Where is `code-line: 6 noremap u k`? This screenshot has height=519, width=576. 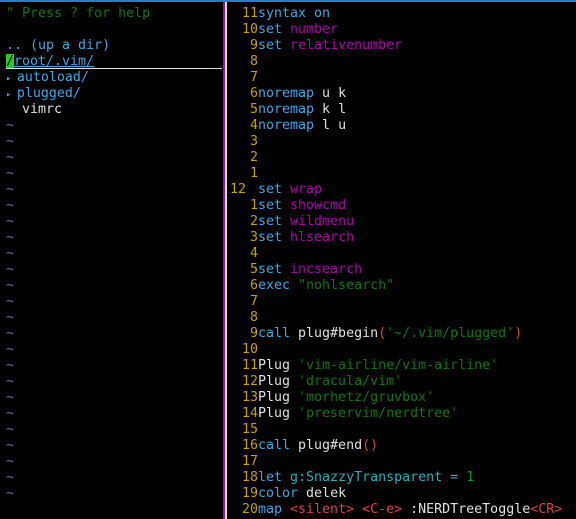
code-line: 6 noremap u k is located at coordinates (403, 94).